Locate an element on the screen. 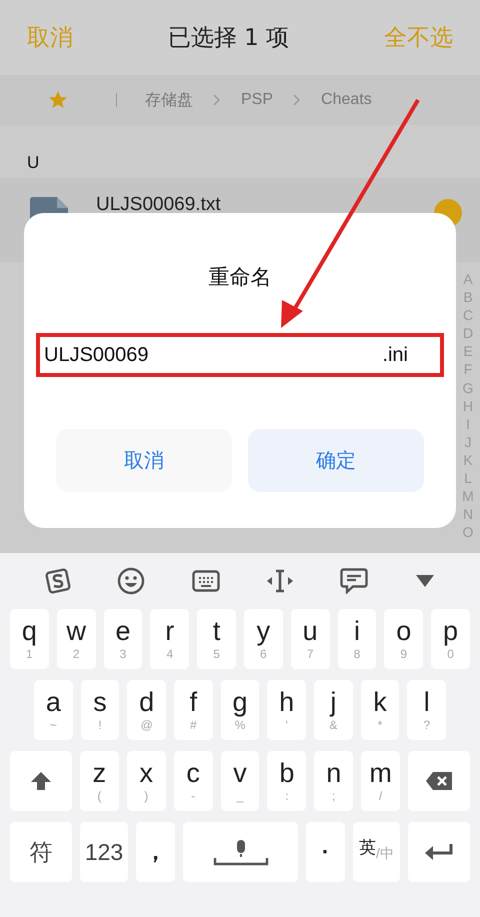 Image resolution: width=480 pixels, height=917 pixels. letter-key: m / is located at coordinates (380, 781).